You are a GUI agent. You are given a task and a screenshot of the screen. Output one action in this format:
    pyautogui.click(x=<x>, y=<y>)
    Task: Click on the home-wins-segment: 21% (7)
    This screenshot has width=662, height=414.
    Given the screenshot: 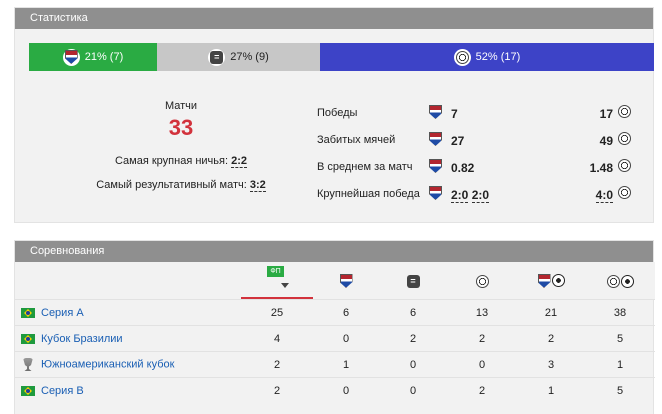 What is the action you would take?
    pyautogui.click(x=93, y=57)
    